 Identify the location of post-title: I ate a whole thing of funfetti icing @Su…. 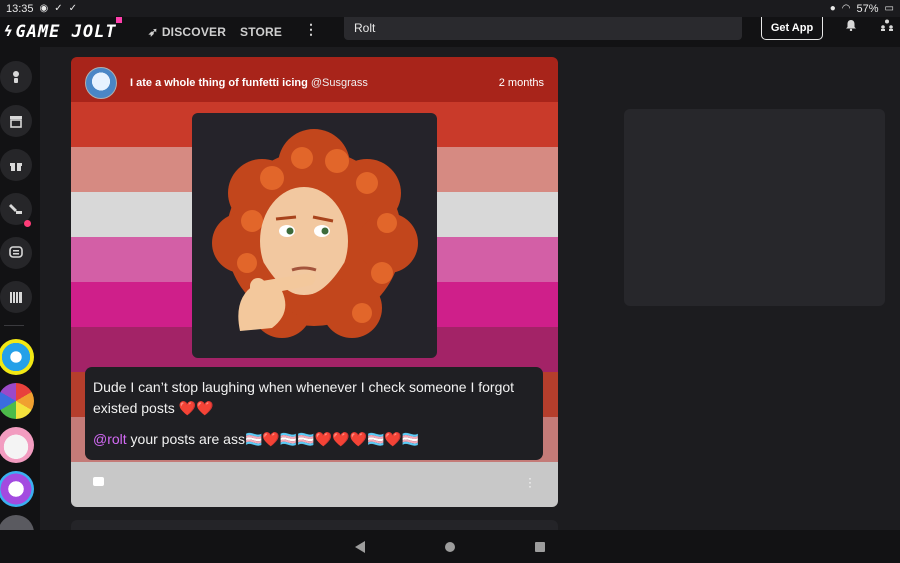
(249, 83).